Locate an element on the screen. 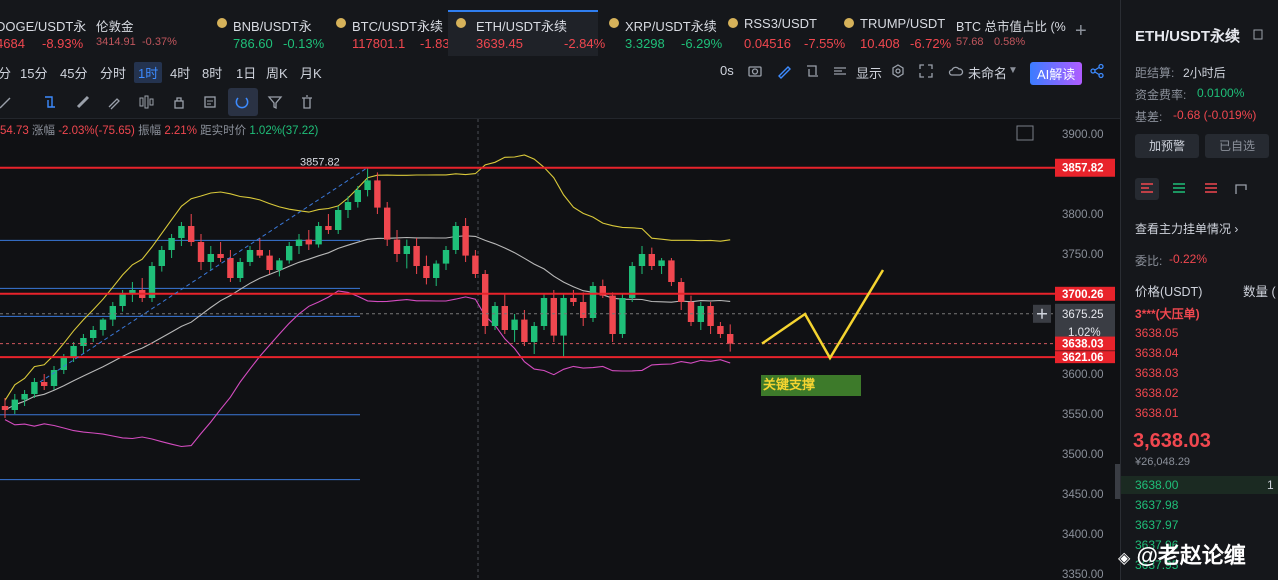 This screenshot has height=580, width=1278. settings-icon is located at coordinates (898, 71).